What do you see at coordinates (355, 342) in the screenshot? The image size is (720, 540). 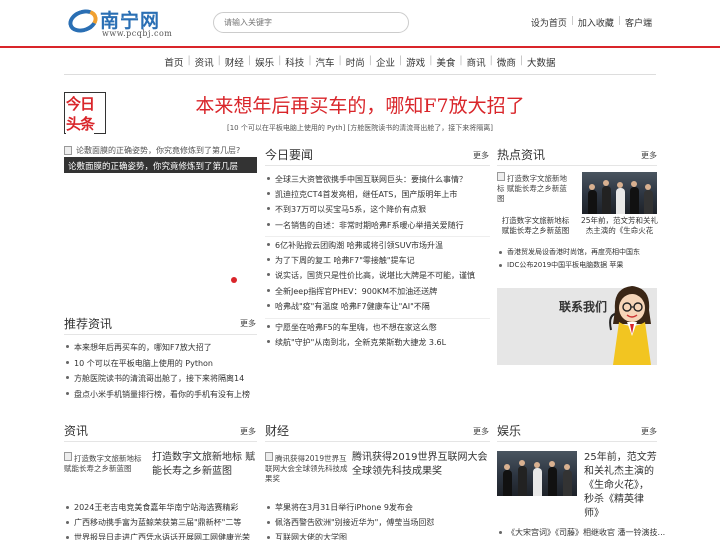 I see `list-item: 续航"守护"从南到北，全新克莱斯勒大捷龙 3.6L` at bounding box center [355, 342].